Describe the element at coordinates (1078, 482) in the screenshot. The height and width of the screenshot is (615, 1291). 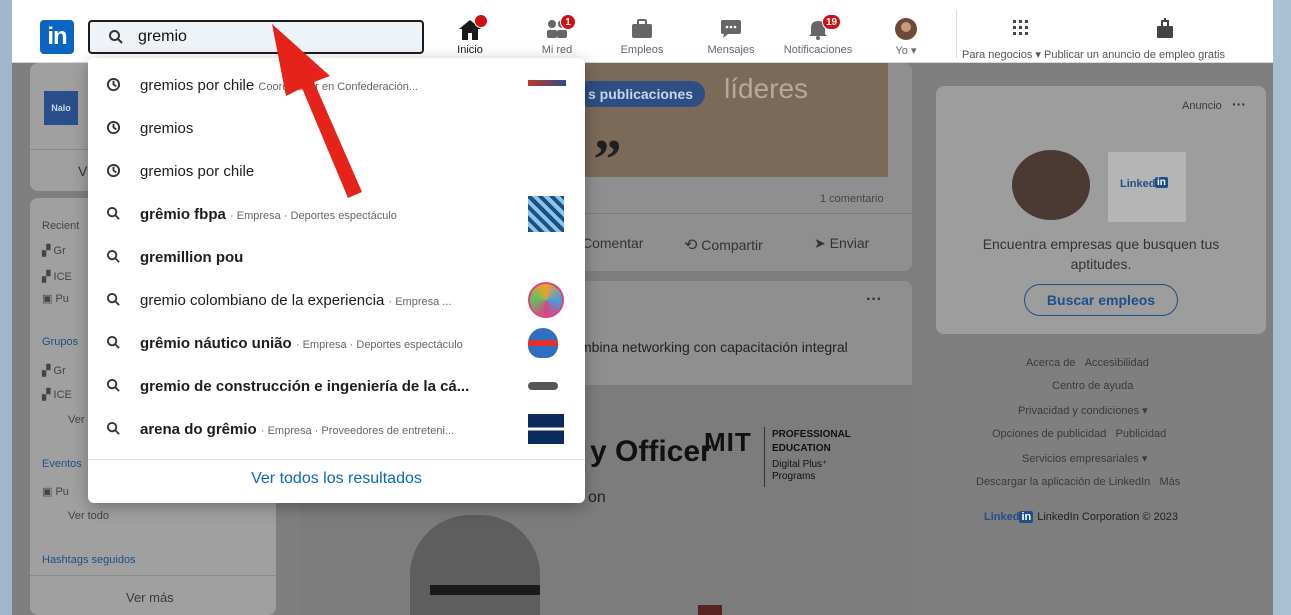
I see `footer-link: Descargar la aplicación de LinkedIn Más` at that location.